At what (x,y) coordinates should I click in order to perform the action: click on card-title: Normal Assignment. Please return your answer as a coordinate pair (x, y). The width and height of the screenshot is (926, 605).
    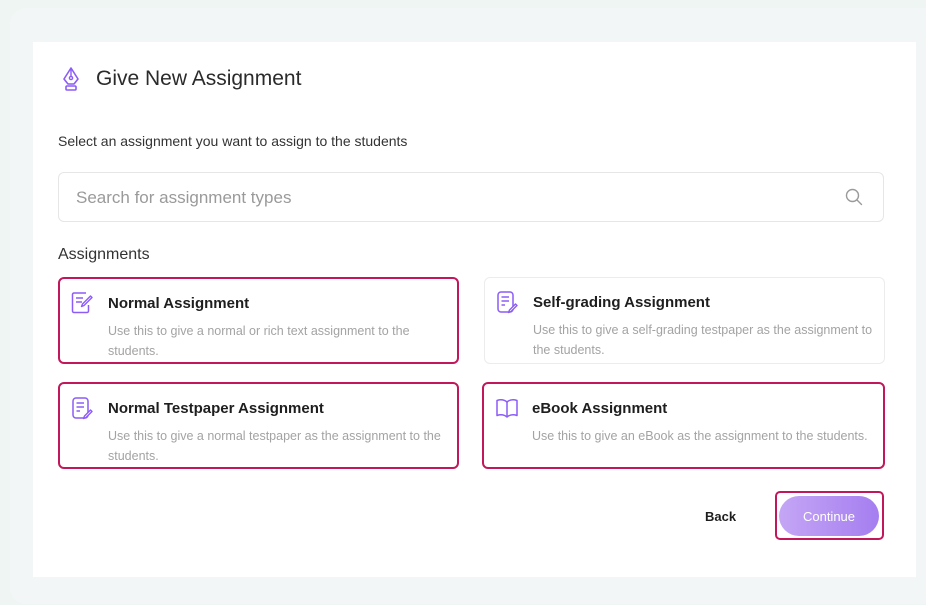
    Looking at the image, I should click on (179, 303).